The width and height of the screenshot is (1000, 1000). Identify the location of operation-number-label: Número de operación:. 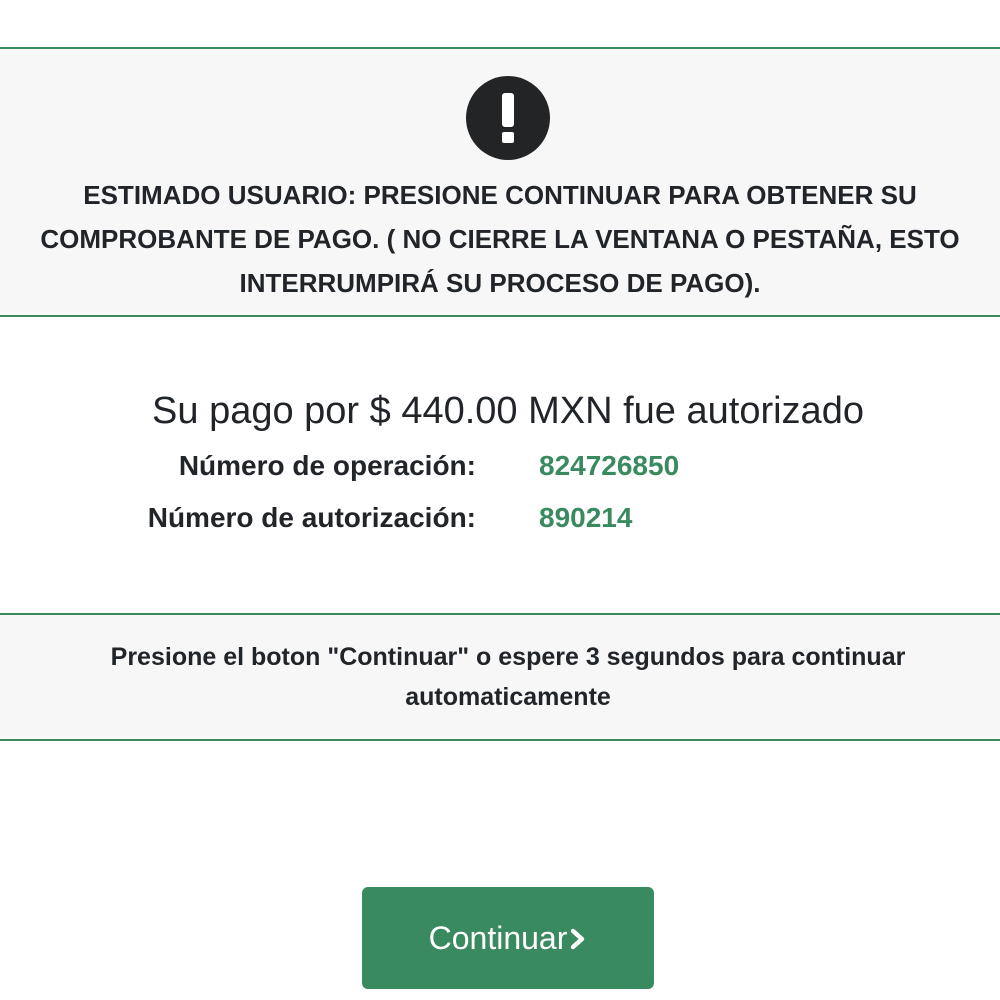
(327, 465).